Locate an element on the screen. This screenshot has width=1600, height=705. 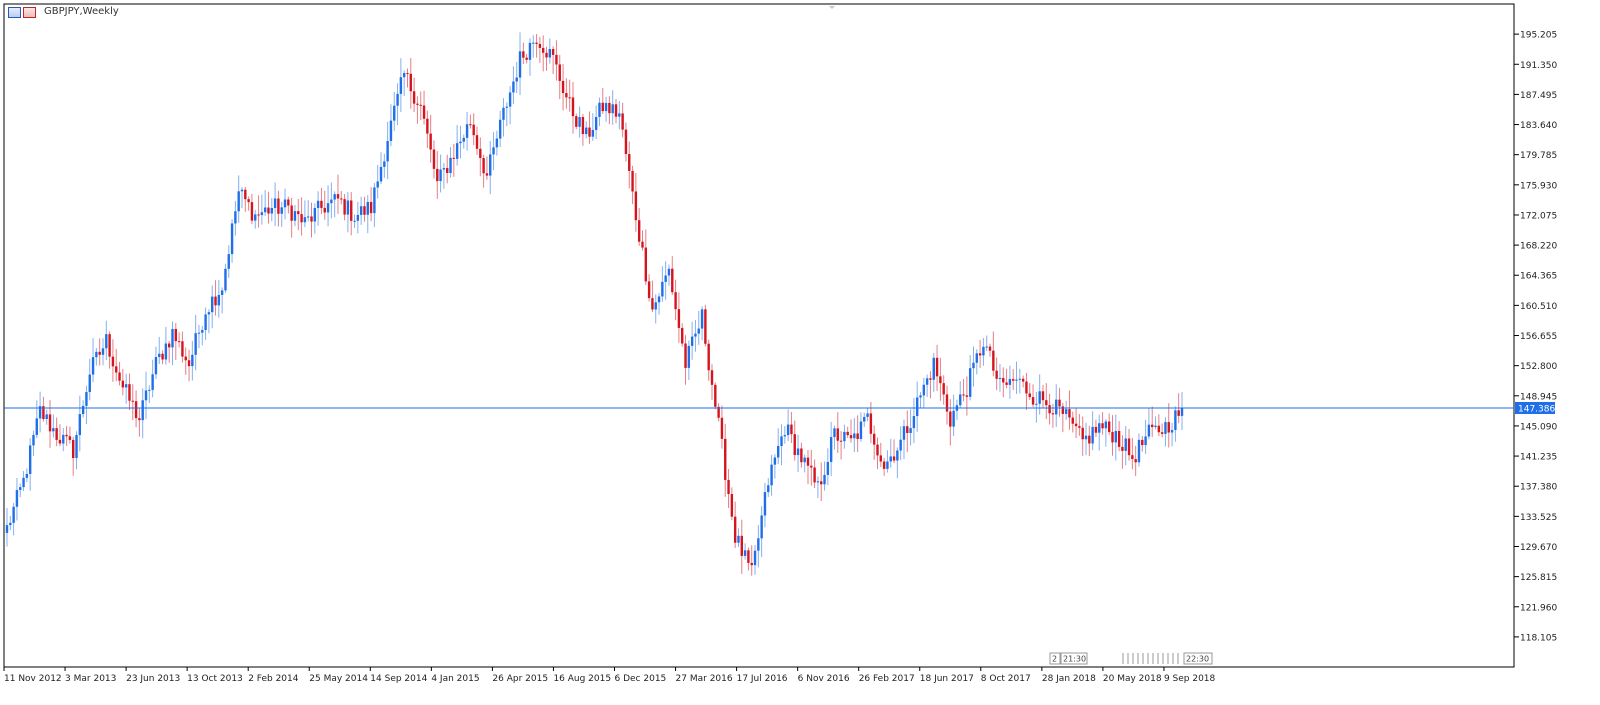
x-tick-label: 25 May 2014 is located at coordinates (338, 679).